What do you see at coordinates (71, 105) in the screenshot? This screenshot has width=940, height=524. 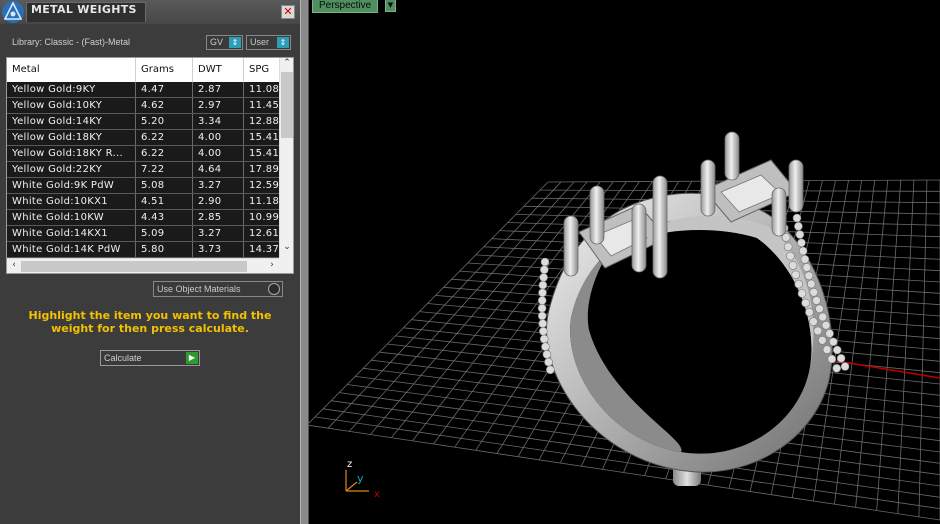 I see `metal-cell: Yellow Gold:10KY` at bounding box center [71, 105].